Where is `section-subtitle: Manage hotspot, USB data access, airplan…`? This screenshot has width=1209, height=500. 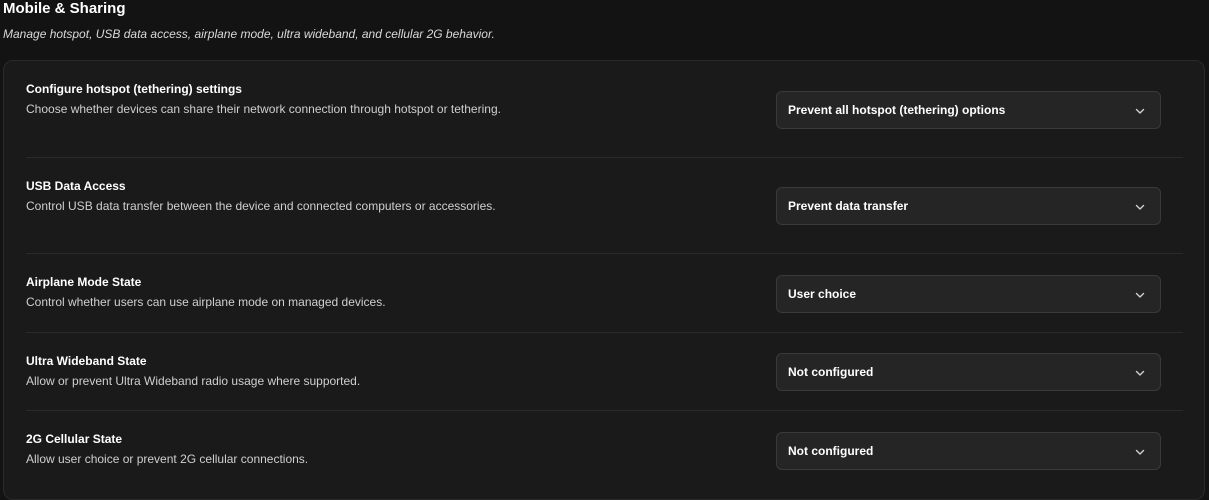
section-subtitle: Manage hotspot, USB data access, airplan… is located at coordinates (249, 34).